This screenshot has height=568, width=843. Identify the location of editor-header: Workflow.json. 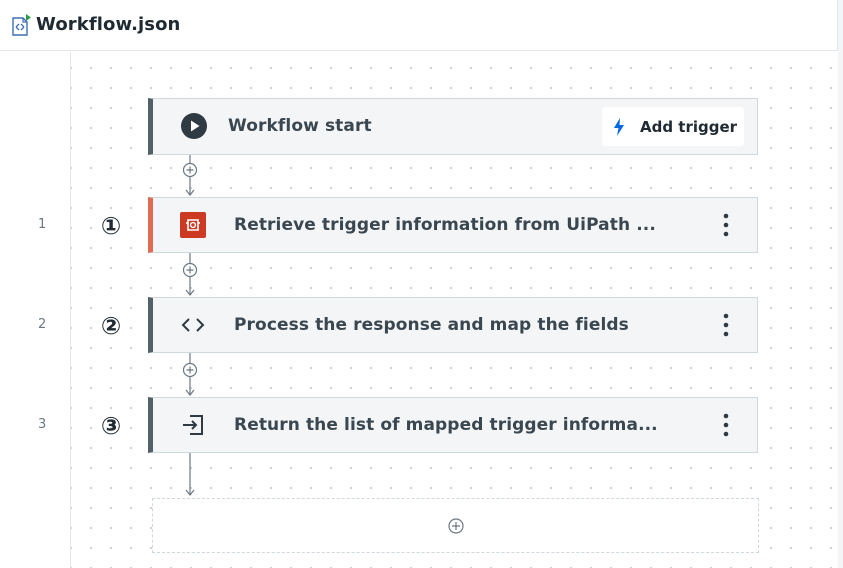
(419, 25).